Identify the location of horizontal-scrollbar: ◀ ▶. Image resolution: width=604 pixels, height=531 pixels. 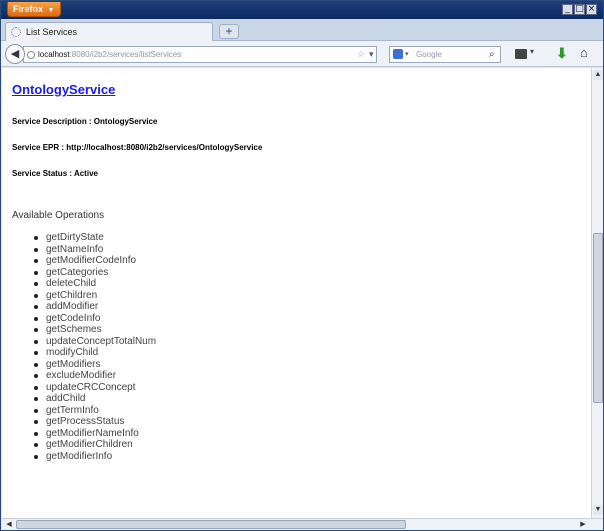
(302, 524).